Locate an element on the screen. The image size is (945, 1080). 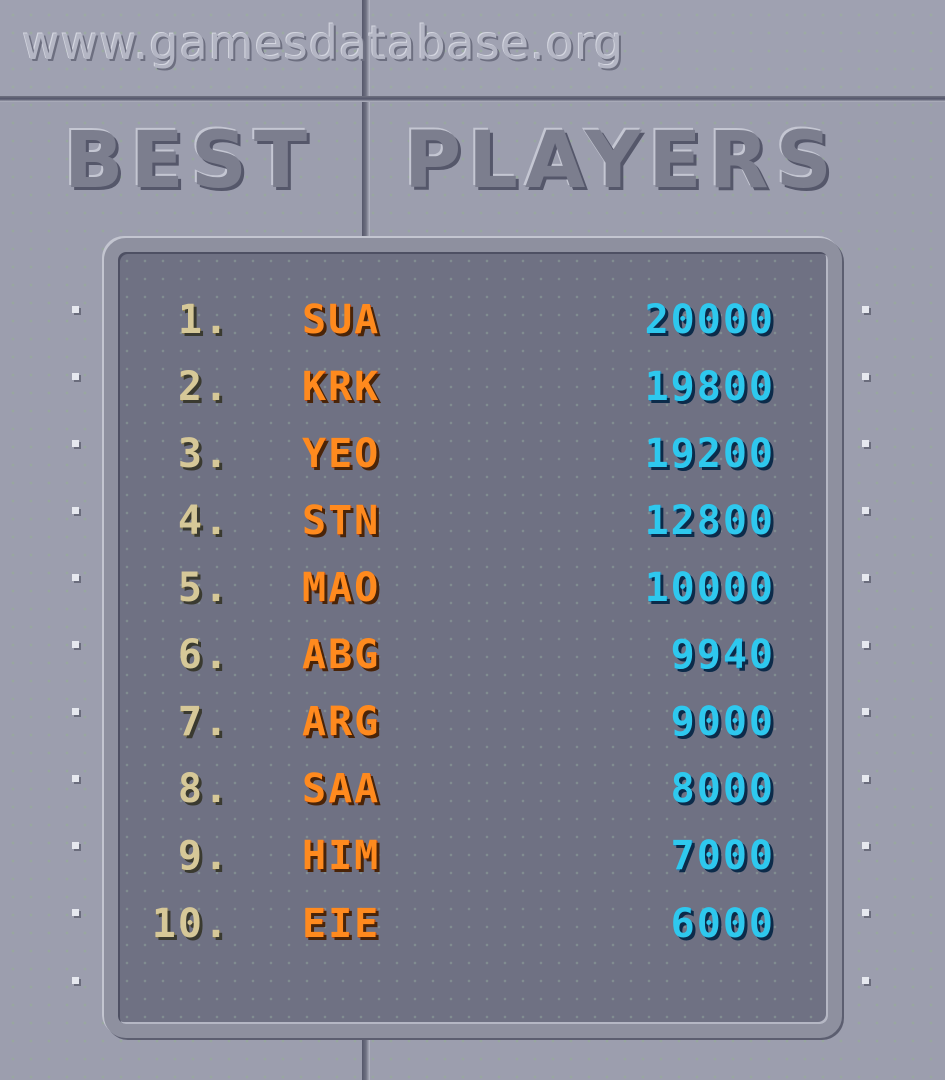
rank-label: 2. is located at coordinates (203, 387).